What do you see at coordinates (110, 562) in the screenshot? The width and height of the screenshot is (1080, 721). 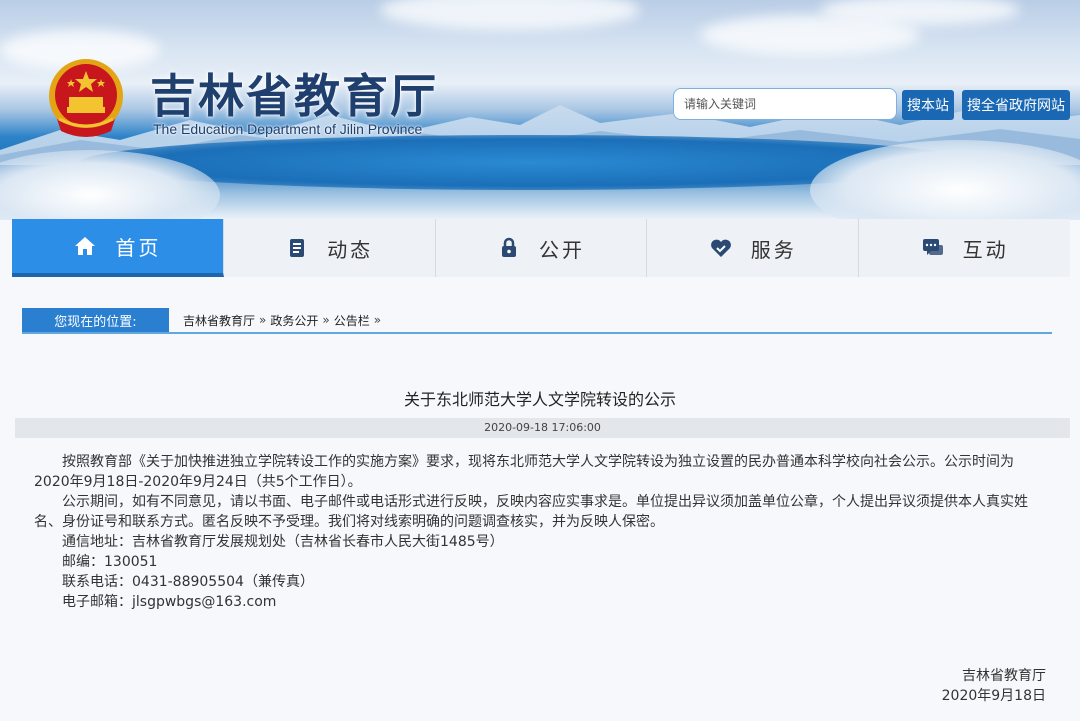 I see `contact-postcode: 邮编：130051` at bounding box center [110, 562].